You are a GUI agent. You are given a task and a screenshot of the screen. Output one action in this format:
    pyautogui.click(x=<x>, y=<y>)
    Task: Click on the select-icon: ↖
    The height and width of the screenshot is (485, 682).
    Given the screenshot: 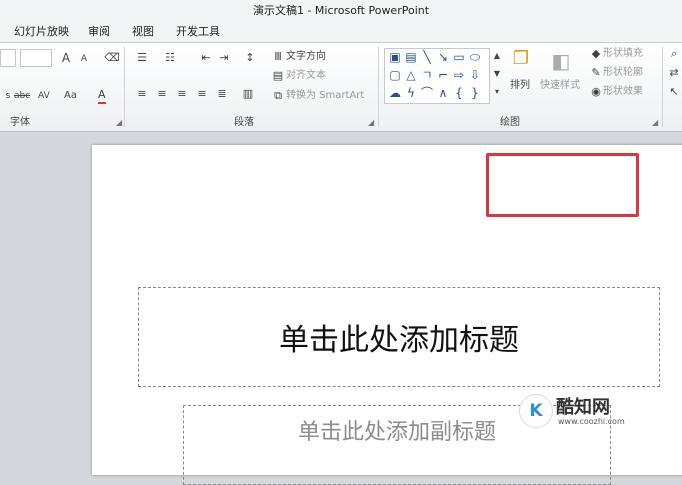 What is the action you would take?
    pyautogui.click(x=674, y=92)
    